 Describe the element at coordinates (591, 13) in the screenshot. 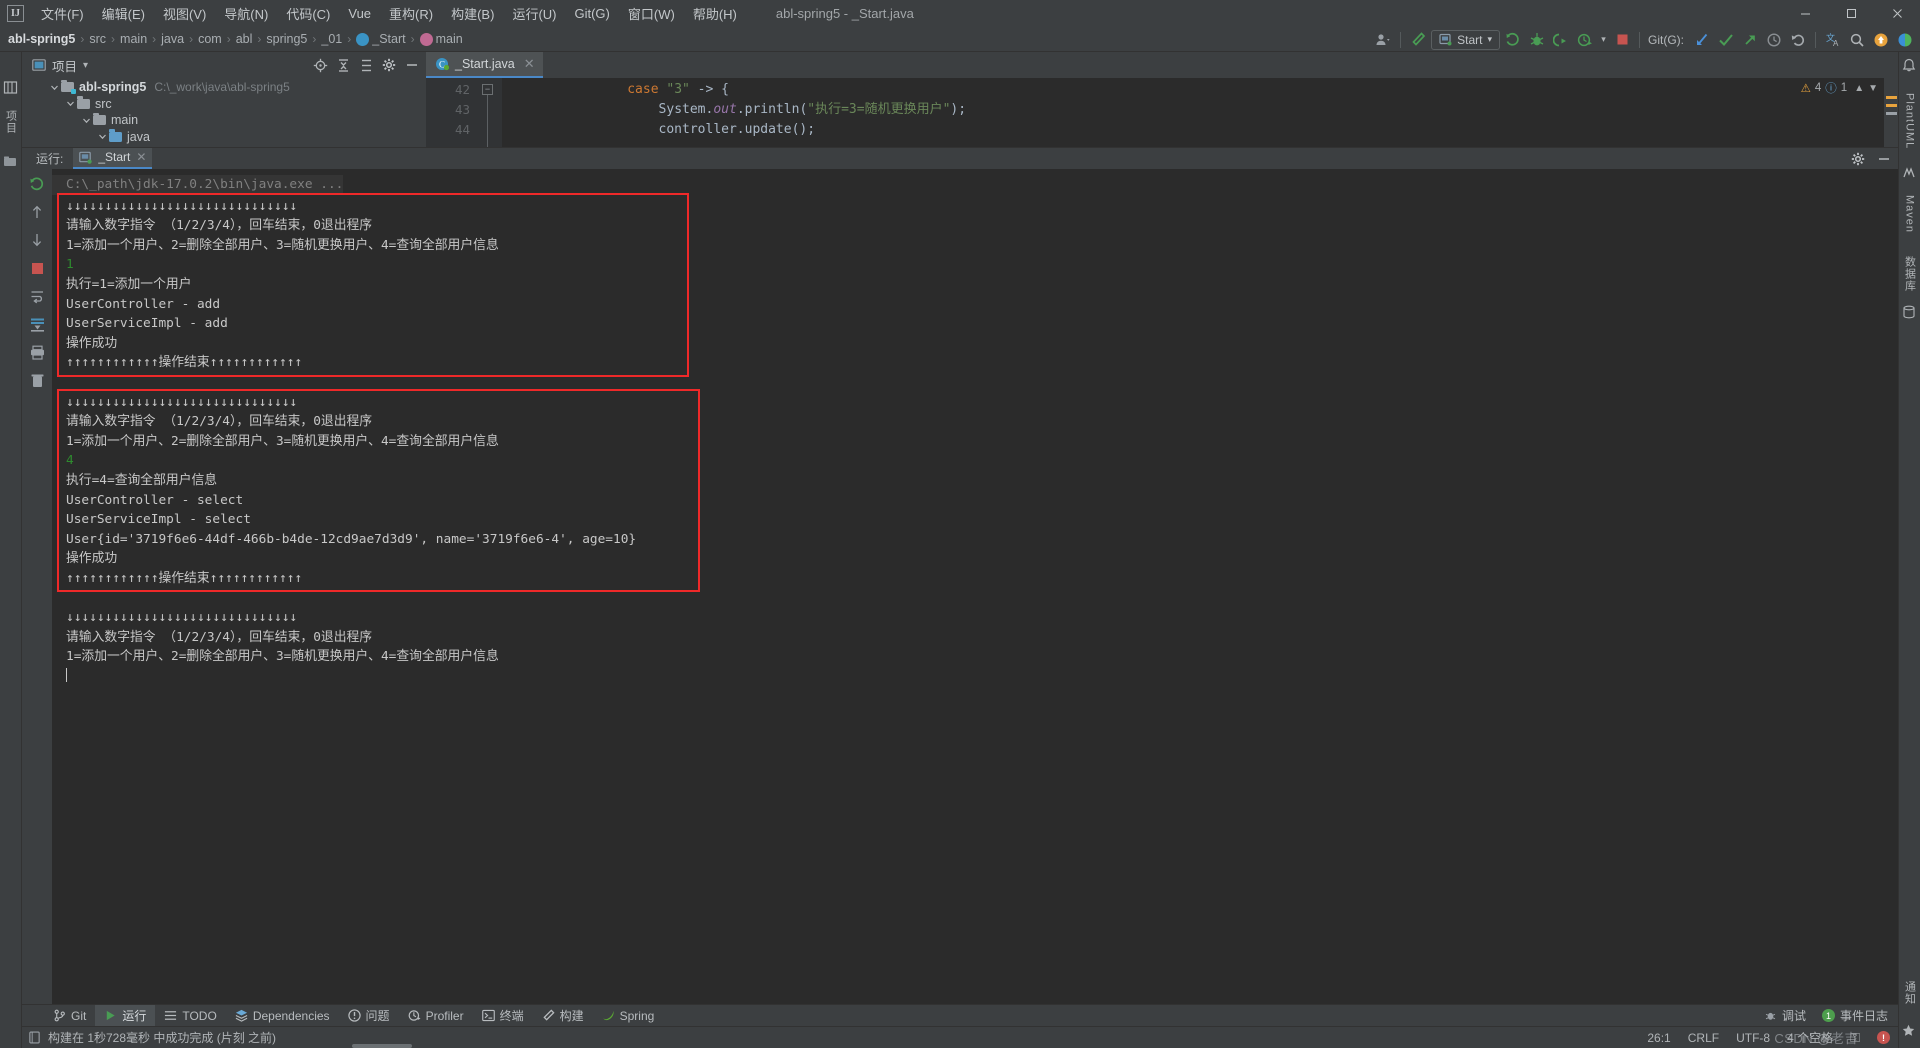

I see `menu-item-9: Git(G)` at that location.